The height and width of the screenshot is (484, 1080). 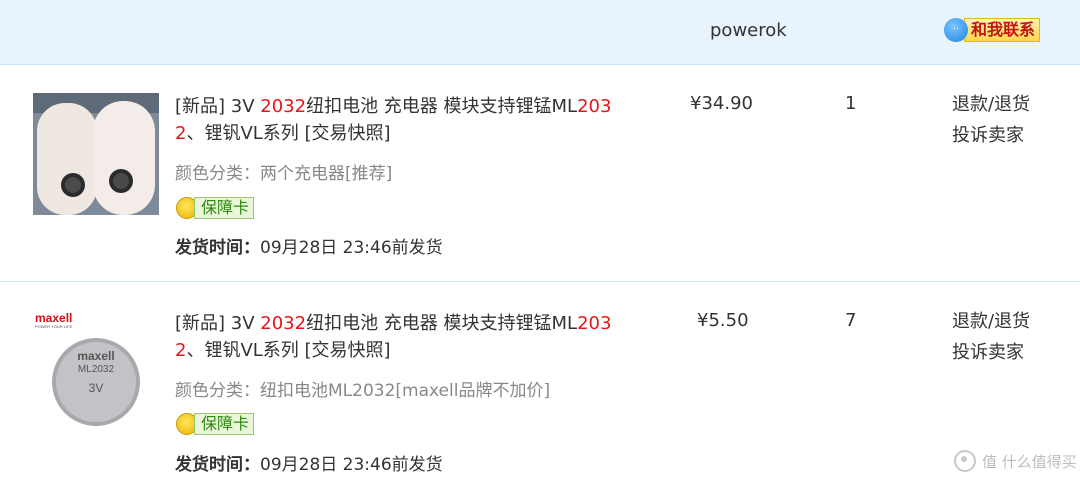 I want to click on chat-icon: ··, so click(x=956, y=30).